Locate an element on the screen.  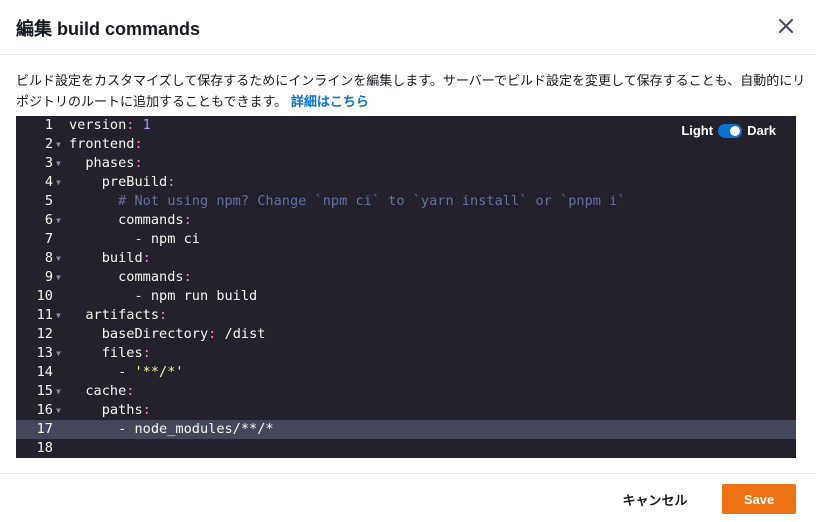
code-token: frontend is located at coordinates (102, 144).